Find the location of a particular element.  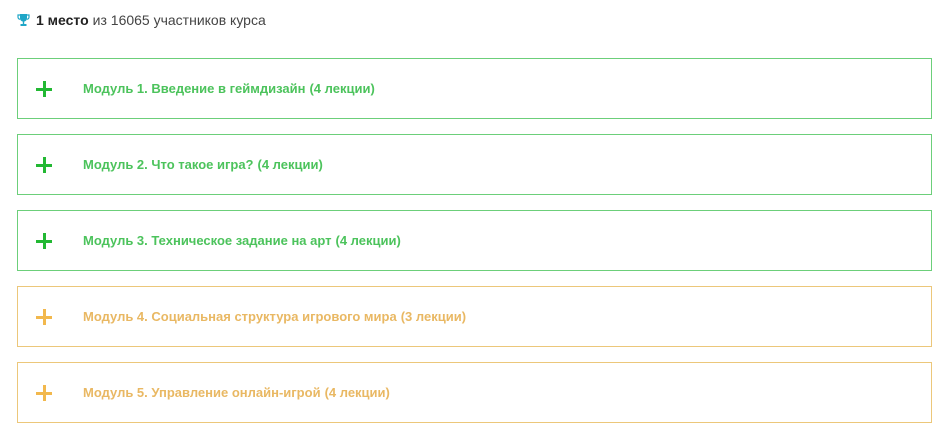

rank-info: 1 место из 16065 участников курса is located at coordinates (141, 20).